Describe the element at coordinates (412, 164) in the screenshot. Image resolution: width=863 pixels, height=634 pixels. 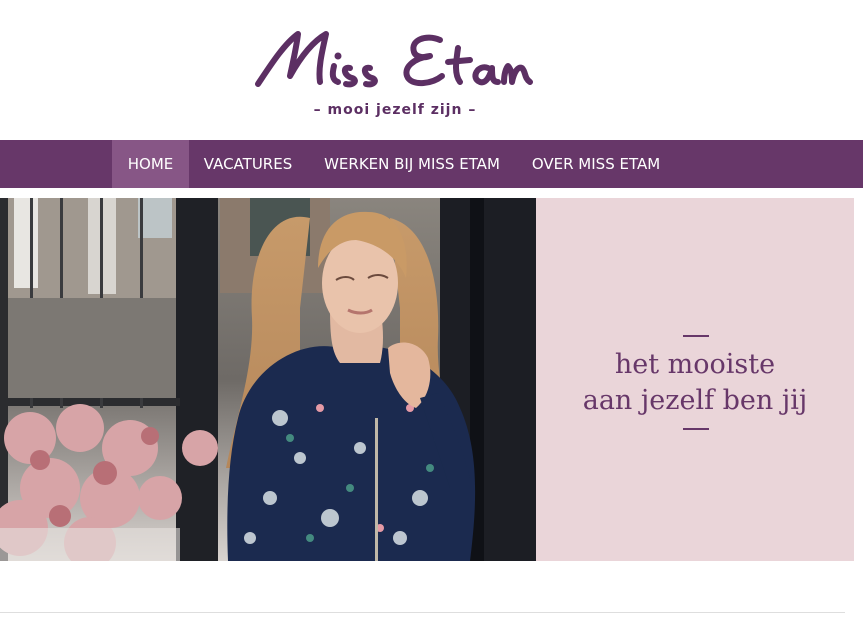
I see `nav-item-werken-bij-miss-etam: WERKEN BIJ MISS ETAM` at that location.